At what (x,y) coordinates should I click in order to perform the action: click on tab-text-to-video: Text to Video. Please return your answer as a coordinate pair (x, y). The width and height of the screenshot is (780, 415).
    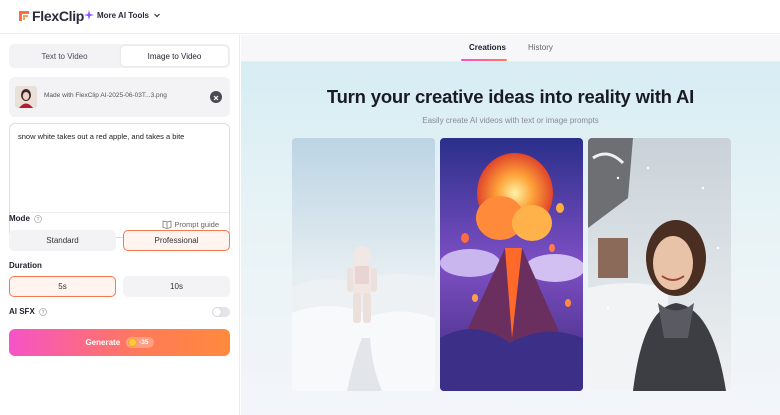
    Looking at the image, I should click on (64, 56).